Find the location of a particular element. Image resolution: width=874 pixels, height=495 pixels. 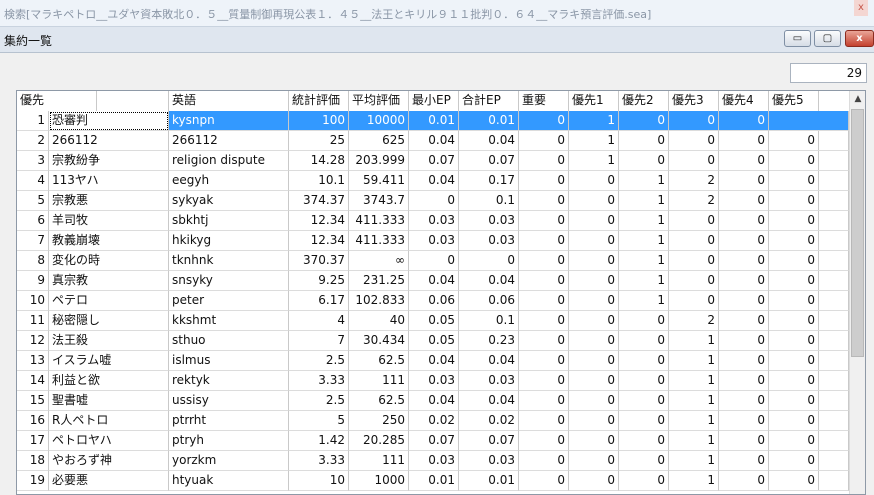

close-button: x is located at coordinates (859, 38).